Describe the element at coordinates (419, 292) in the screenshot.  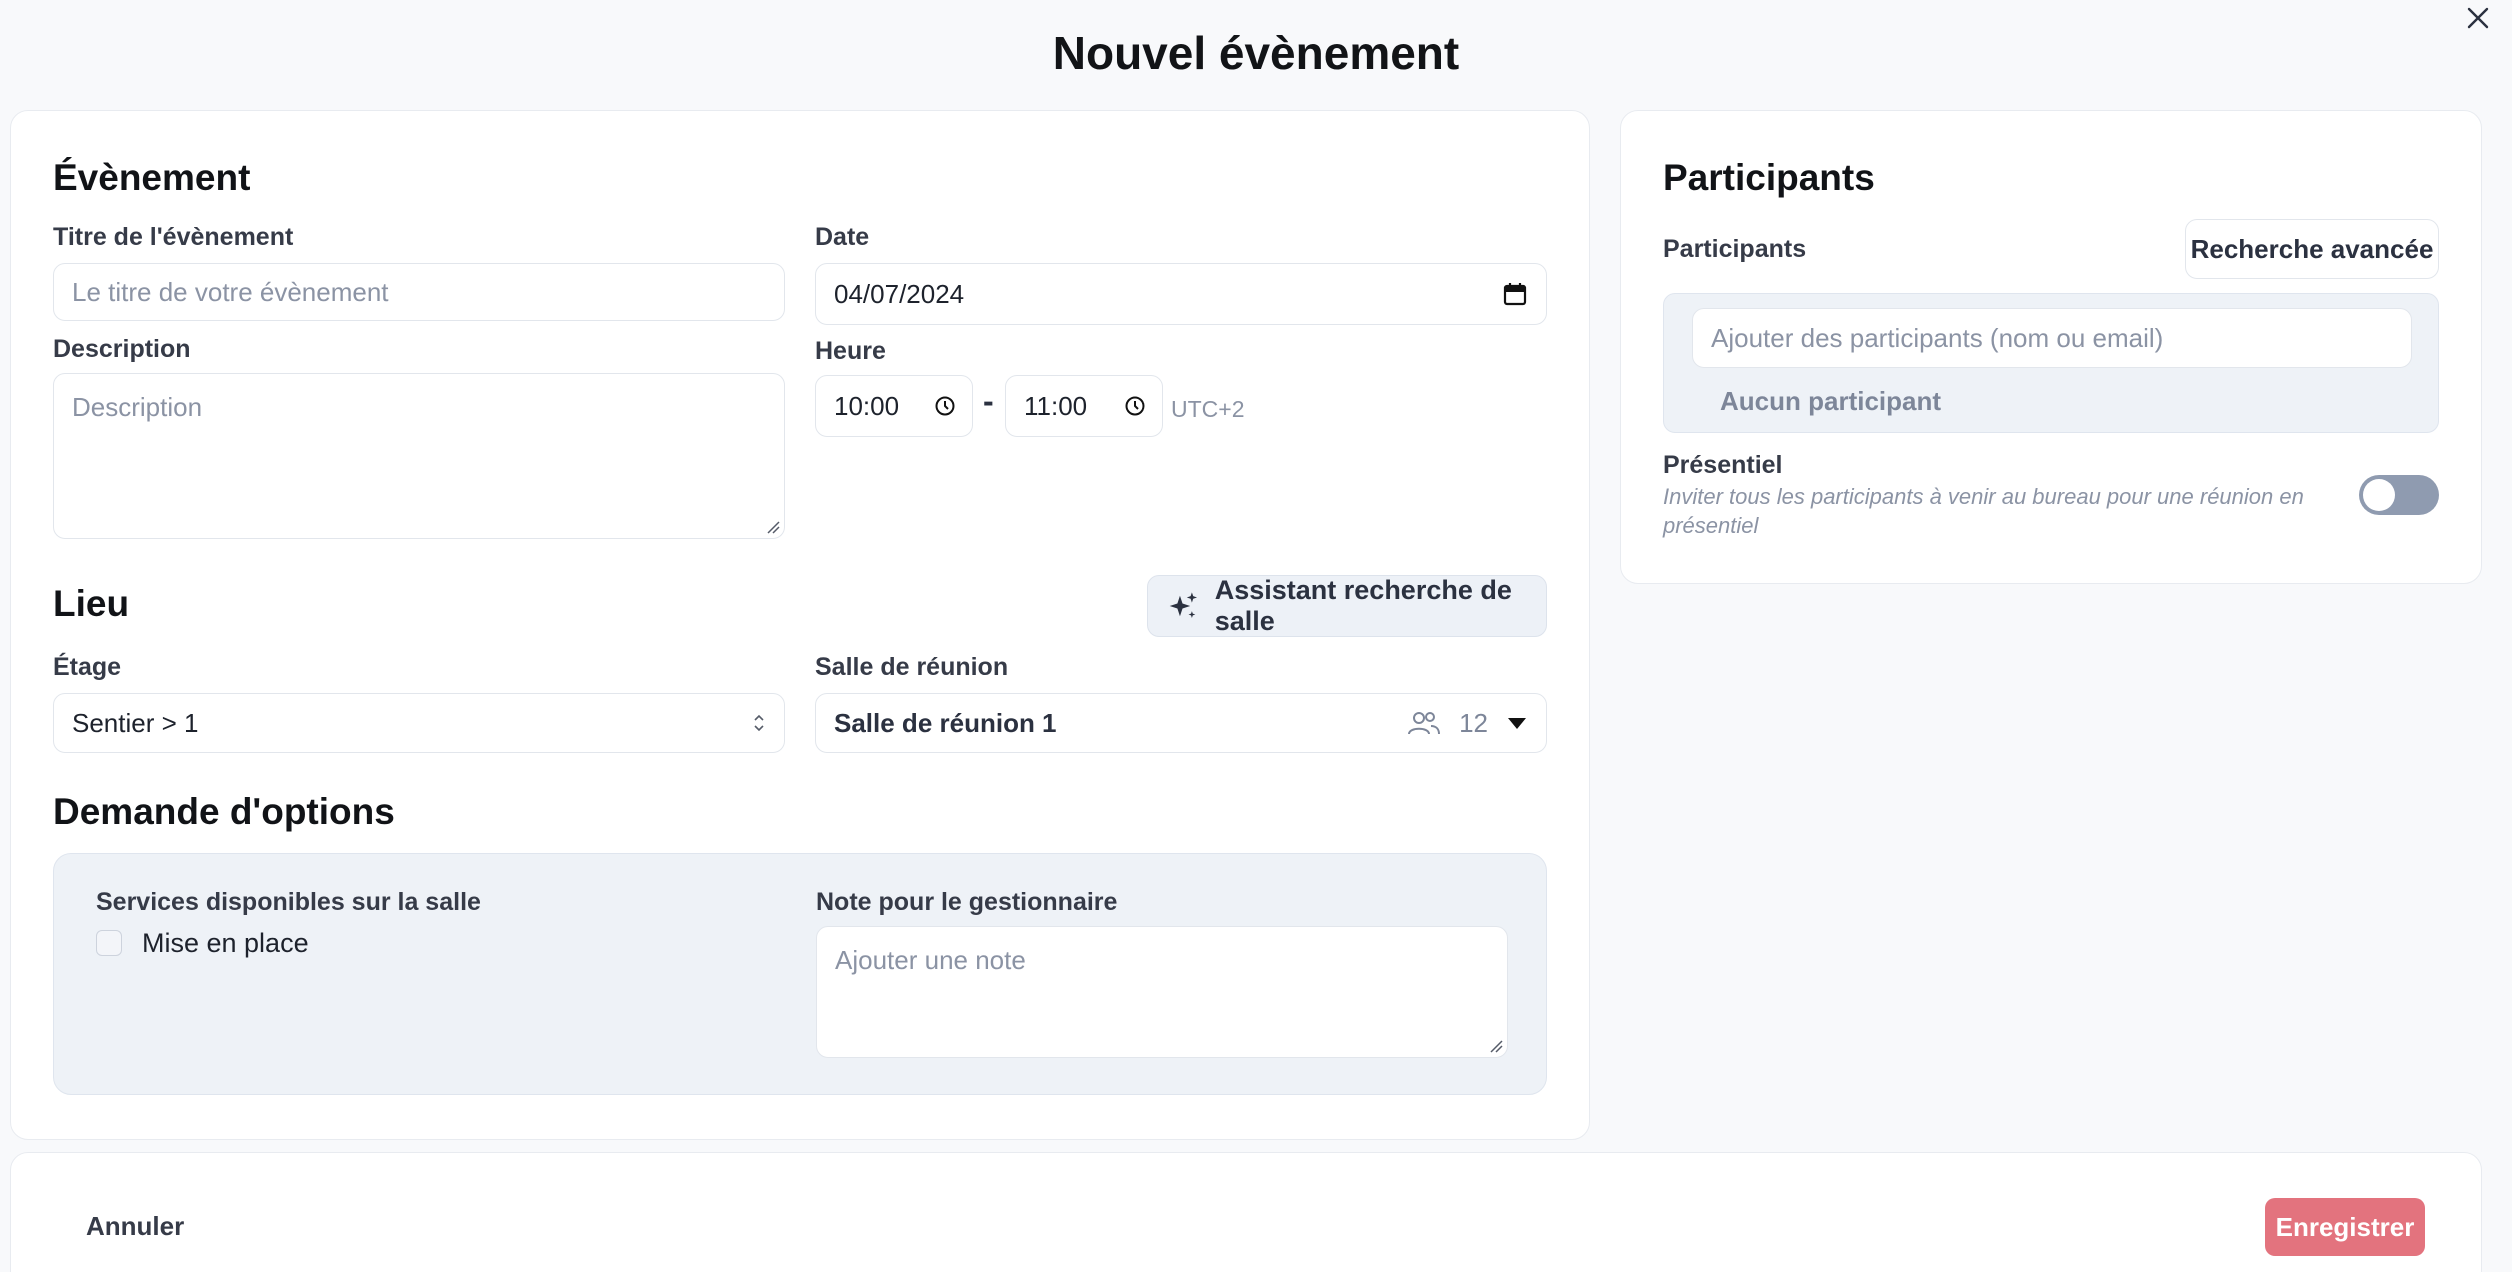
I see `event-title-input: Le titre de votre évènement` at that location.